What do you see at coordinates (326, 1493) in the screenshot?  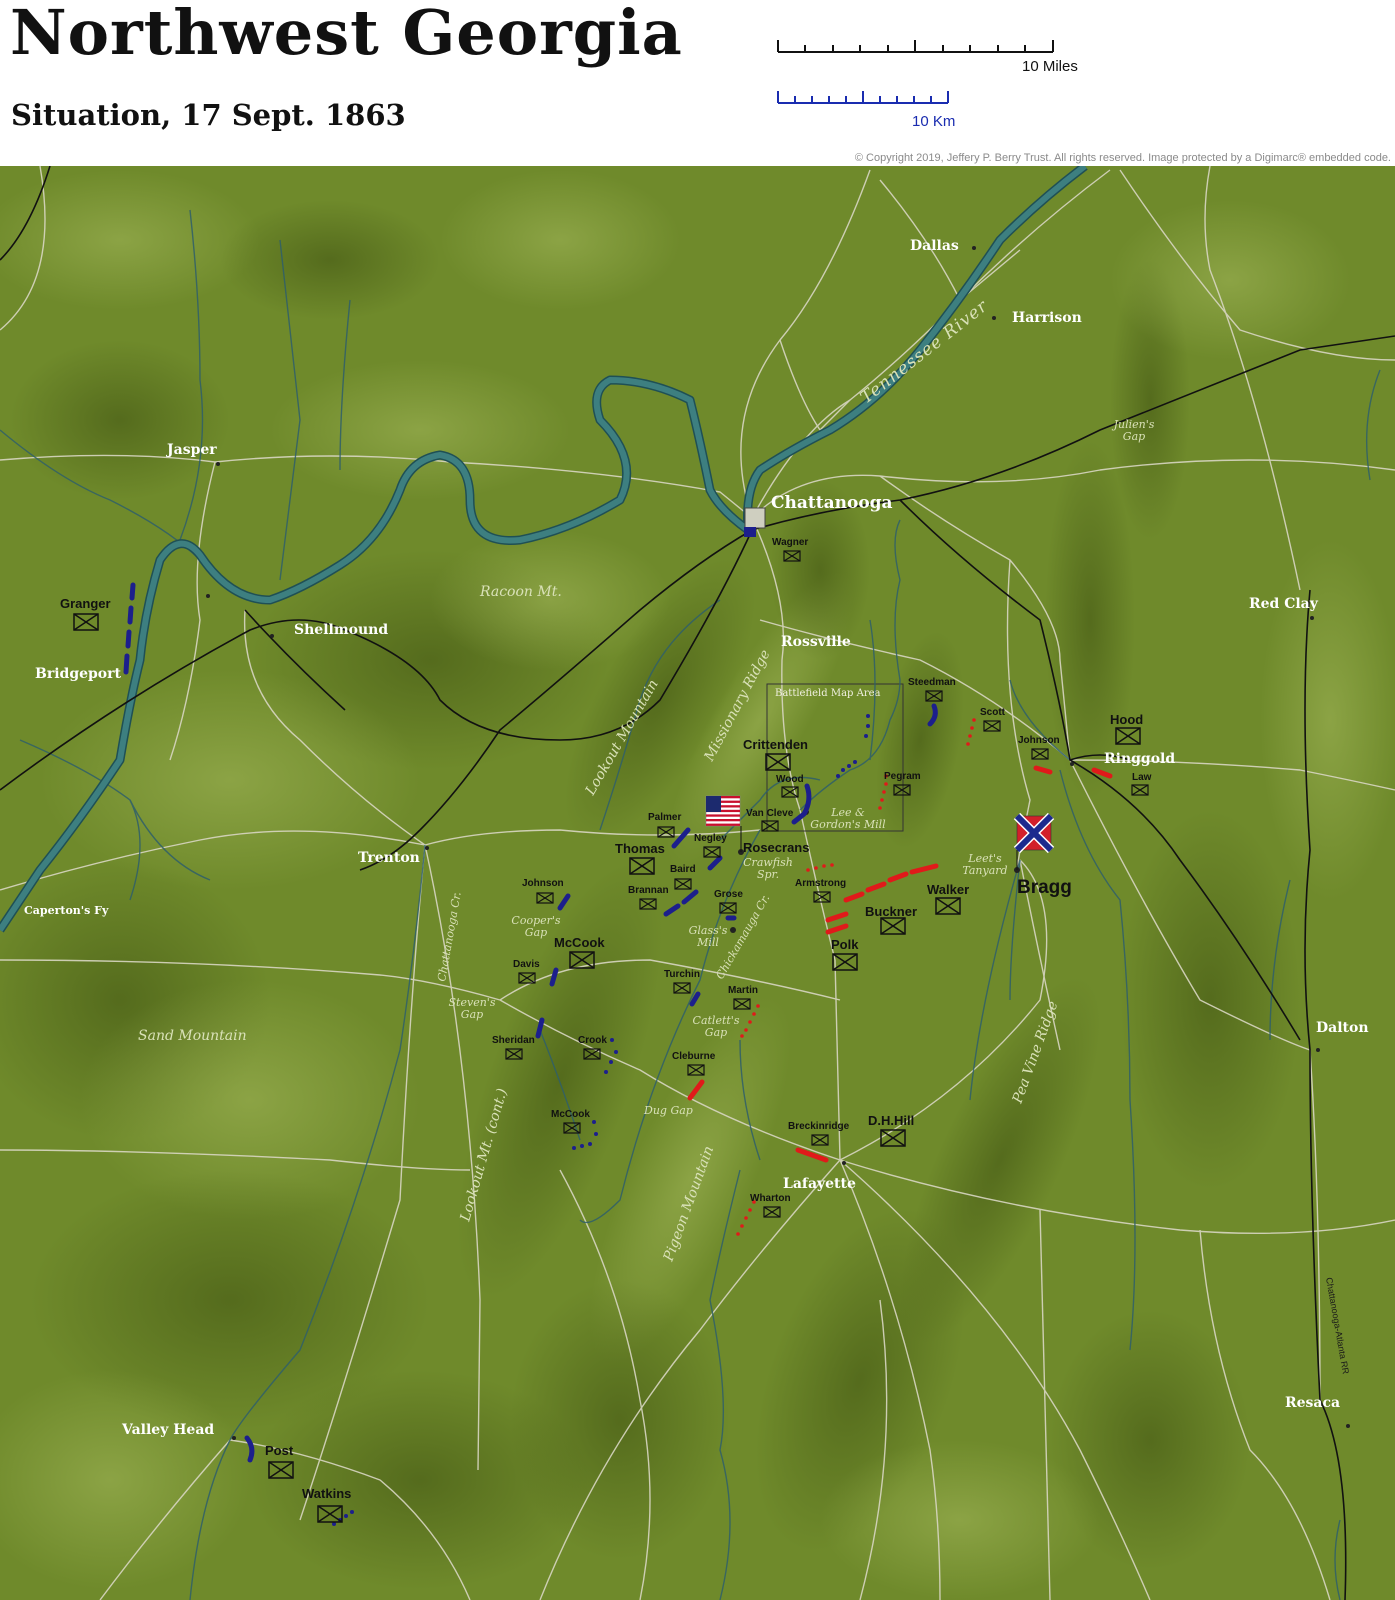 I see `unit-watkins: Watkins` at bounding box center [326, 1493].